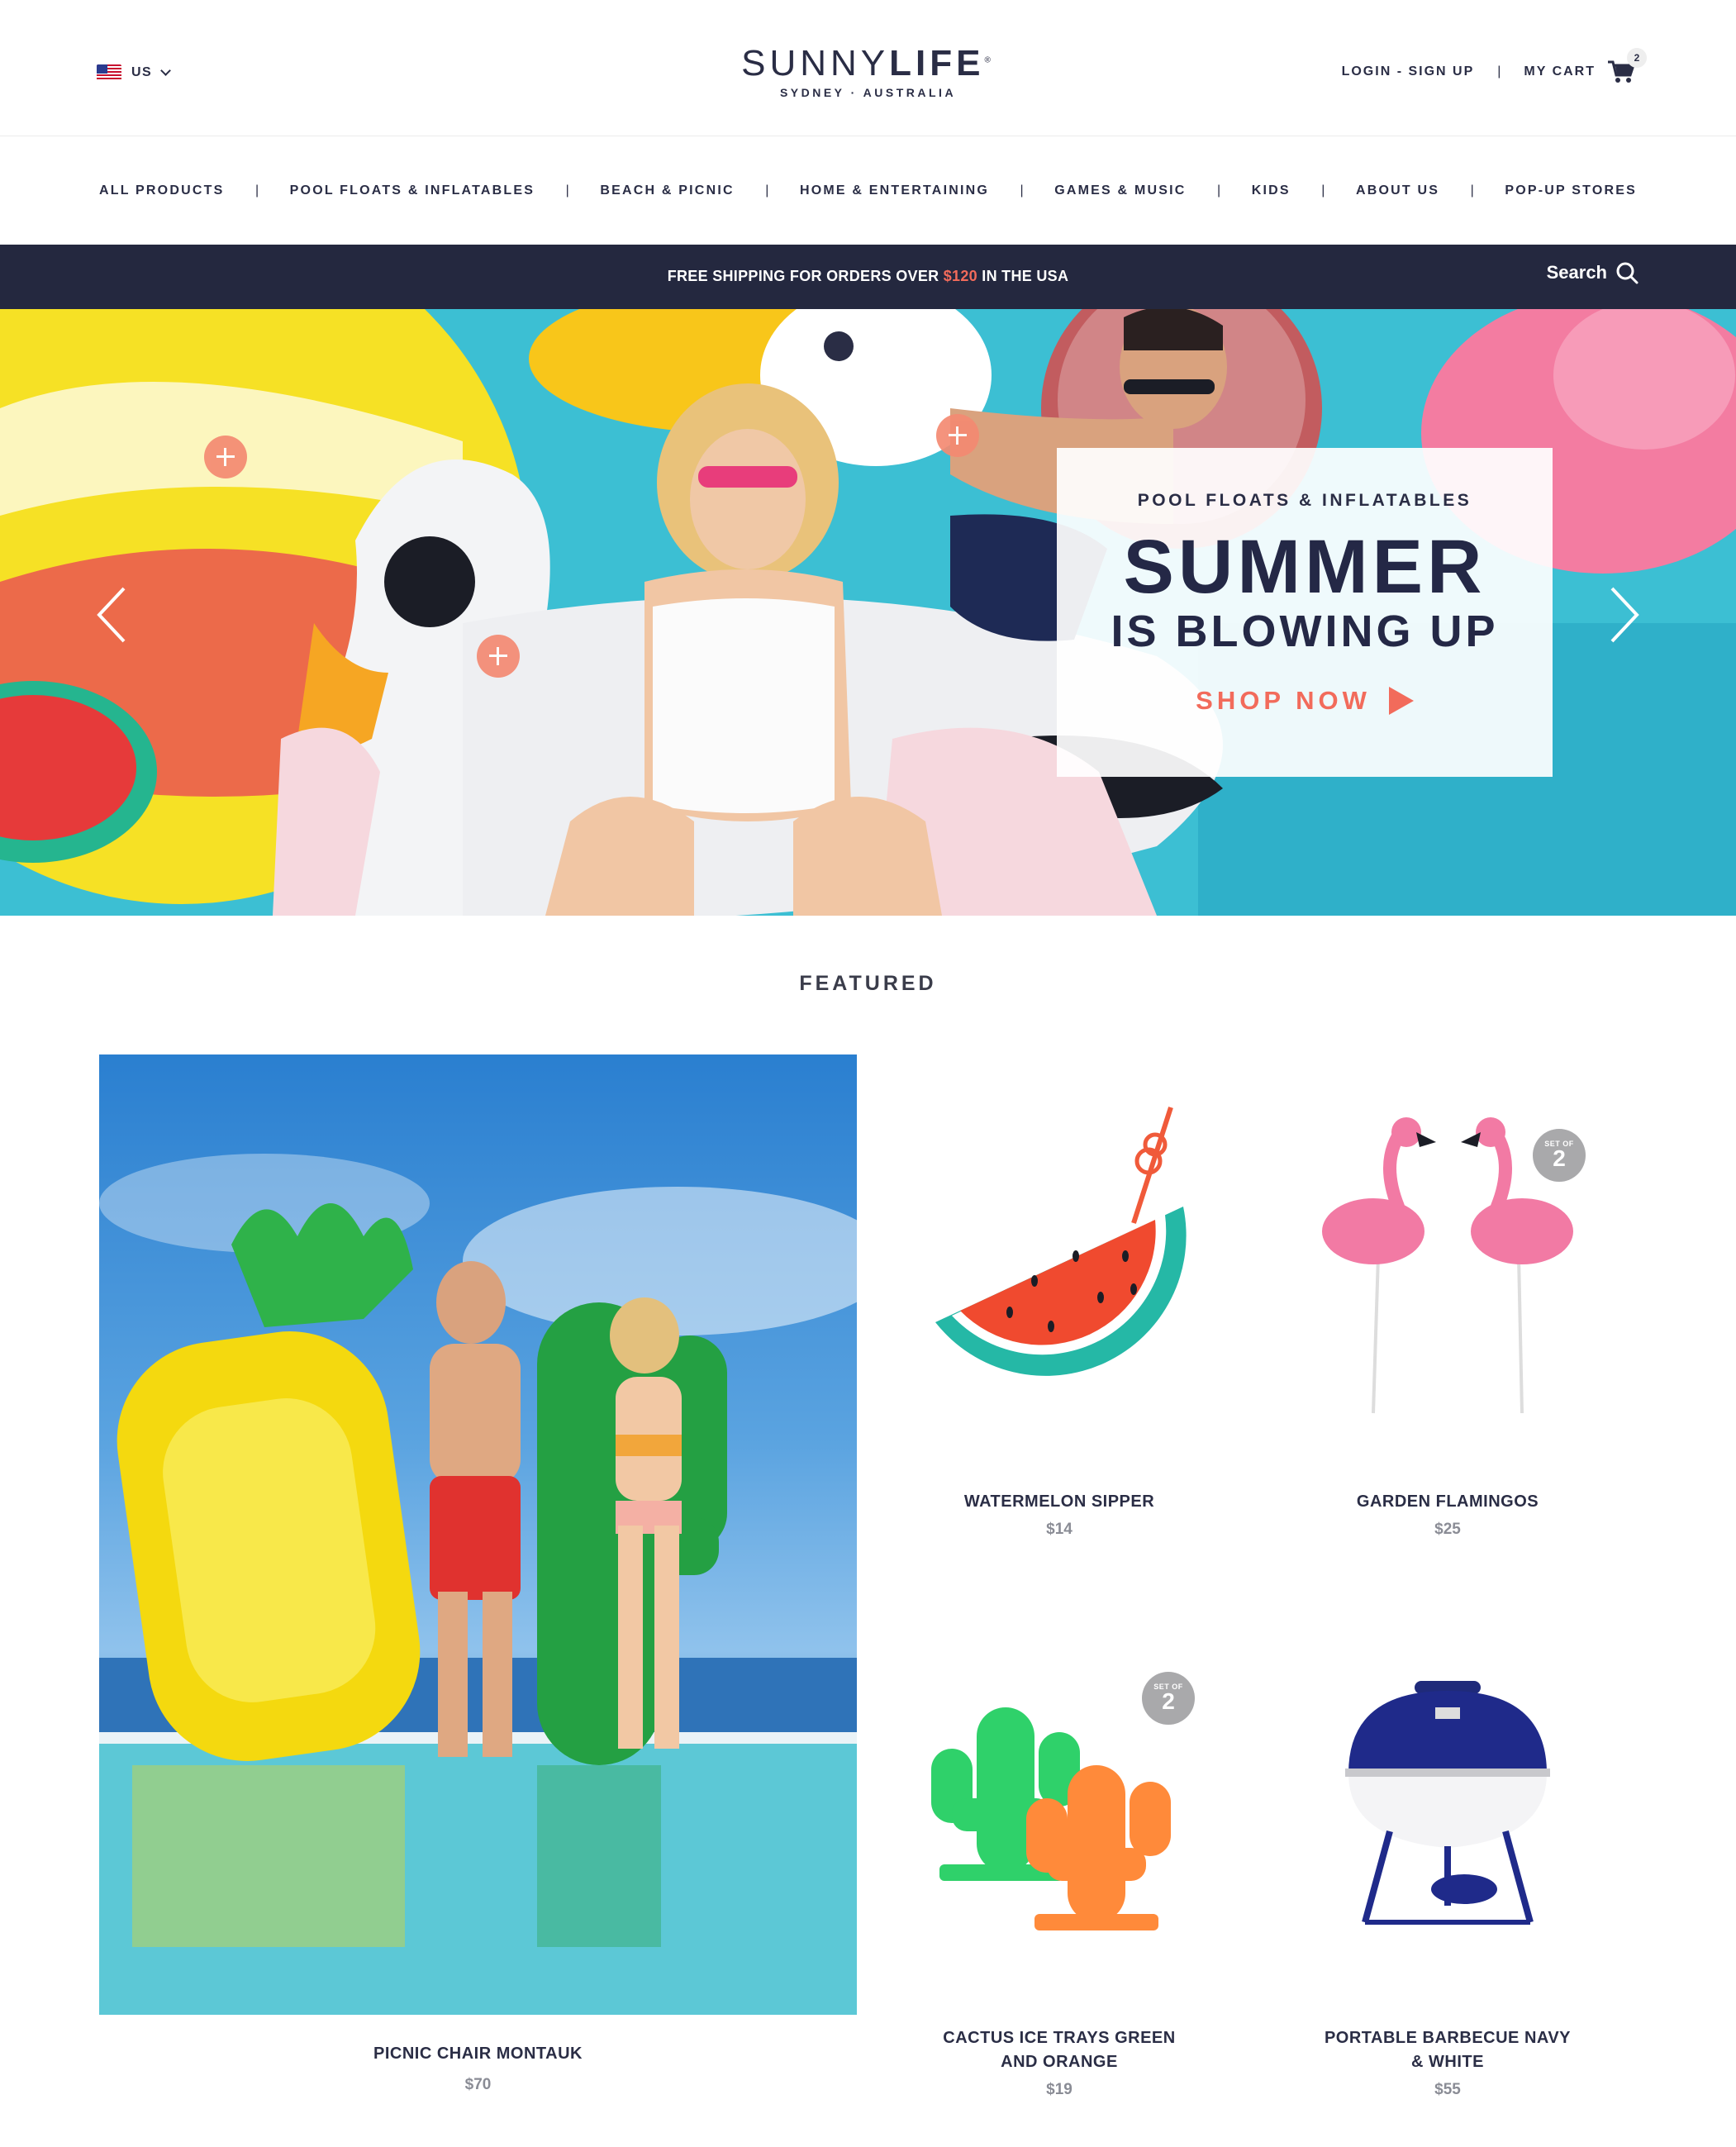  What do you see at coordinates (1576, 272) in the screenshot?
I see `search-label: Search` at bounding box center [1576, 272].